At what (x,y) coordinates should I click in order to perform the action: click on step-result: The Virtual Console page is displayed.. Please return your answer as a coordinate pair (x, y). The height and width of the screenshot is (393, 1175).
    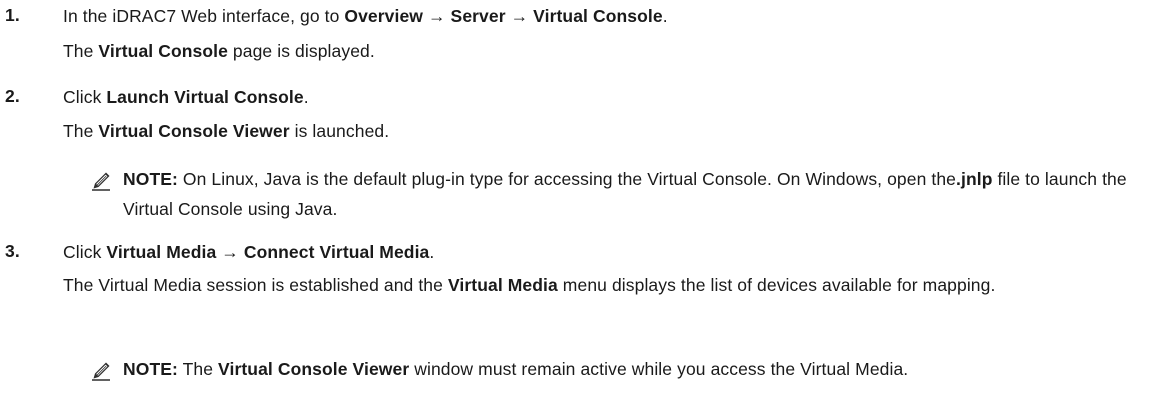
    Looking at the image, I should click on (219, 51).